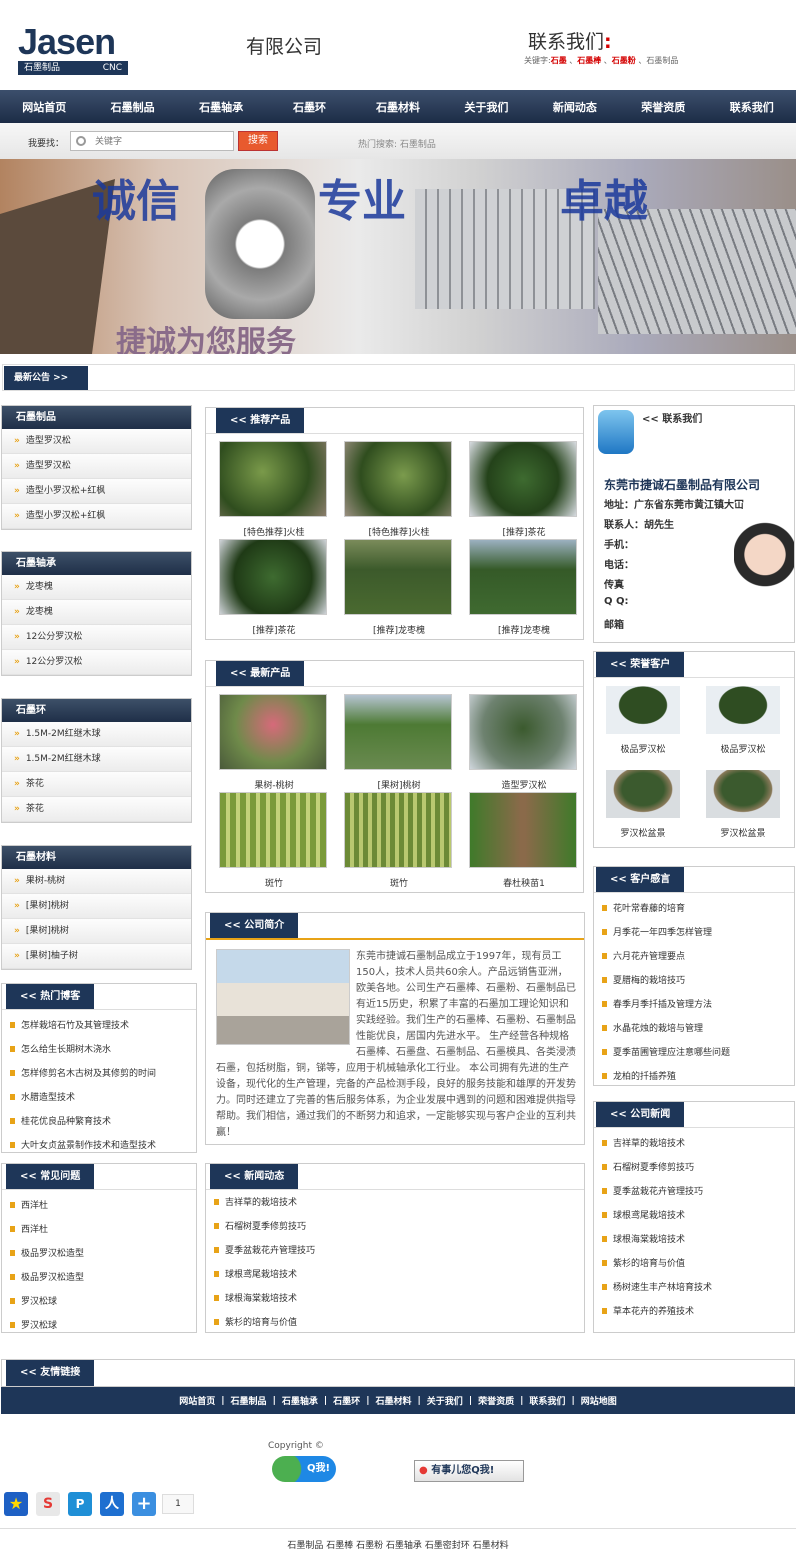 This screenshot has height=1557, width=800. I want to click on list-item: 西洋杜, so click(29, 1228).